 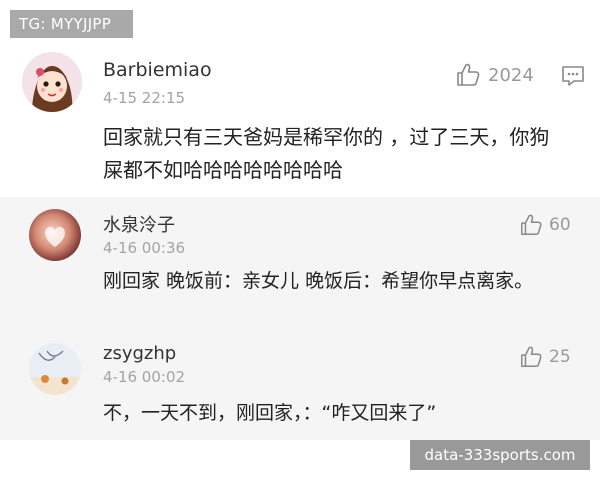 I want to click on timestamp: 4-16 00:02, so click(x=144, y=377).